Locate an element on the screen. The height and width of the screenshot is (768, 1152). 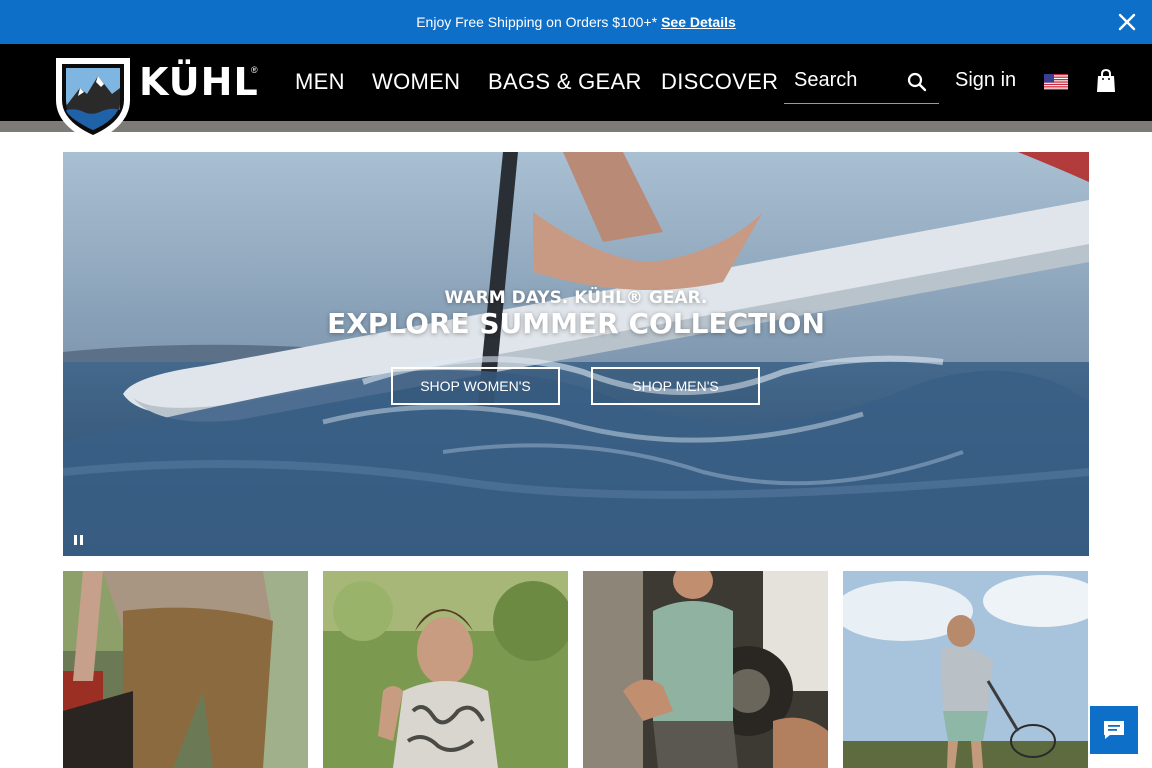
see-details-link: See Details is located at coordinates (698, 22).